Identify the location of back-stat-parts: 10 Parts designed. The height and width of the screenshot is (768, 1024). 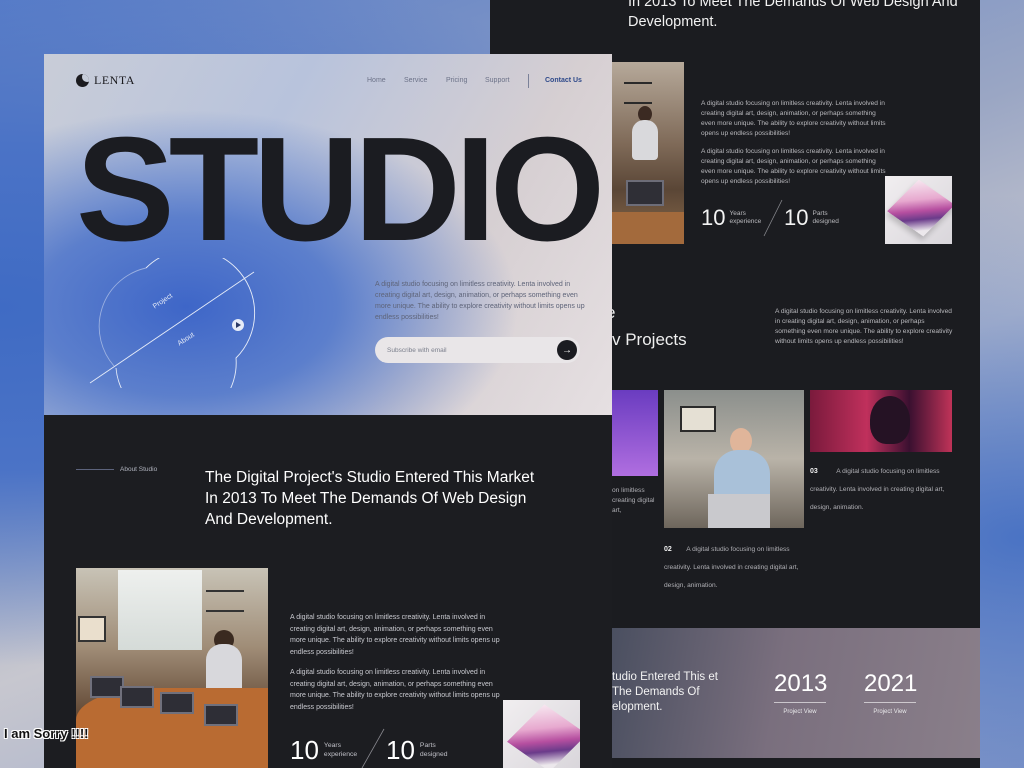
(813, 218).